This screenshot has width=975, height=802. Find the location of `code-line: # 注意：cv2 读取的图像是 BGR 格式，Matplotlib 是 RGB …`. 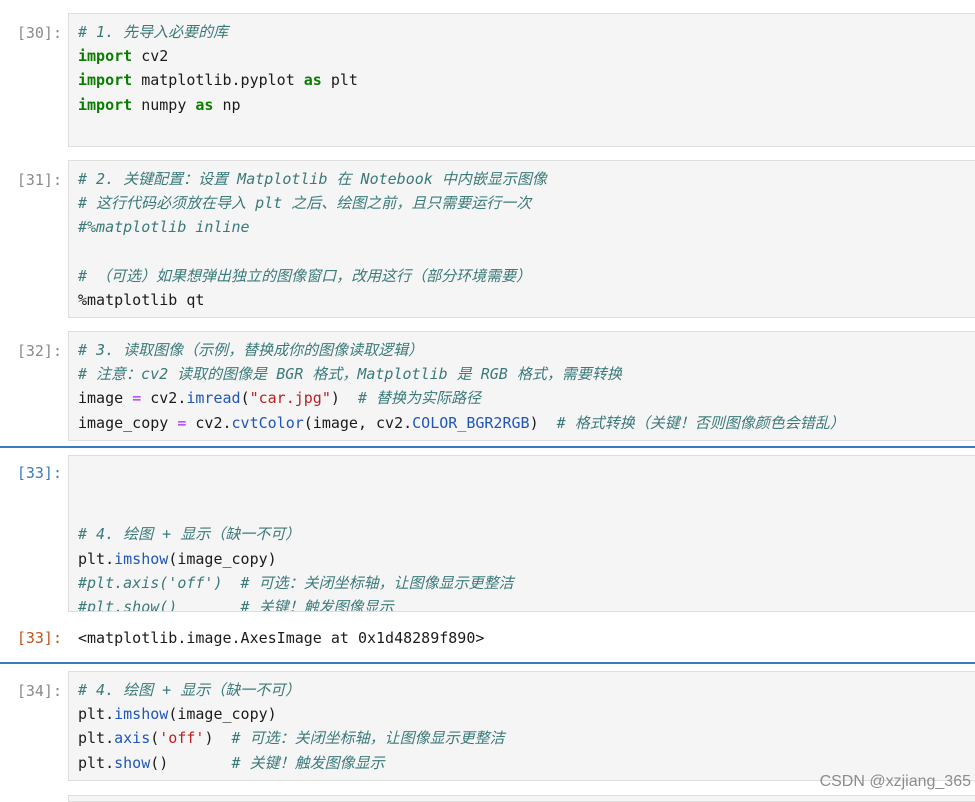

code-line: # 注意：cv2 读取的图像是 BGR 格式，Matplotlib 是 RGB … is located at coordinates (526, 374).